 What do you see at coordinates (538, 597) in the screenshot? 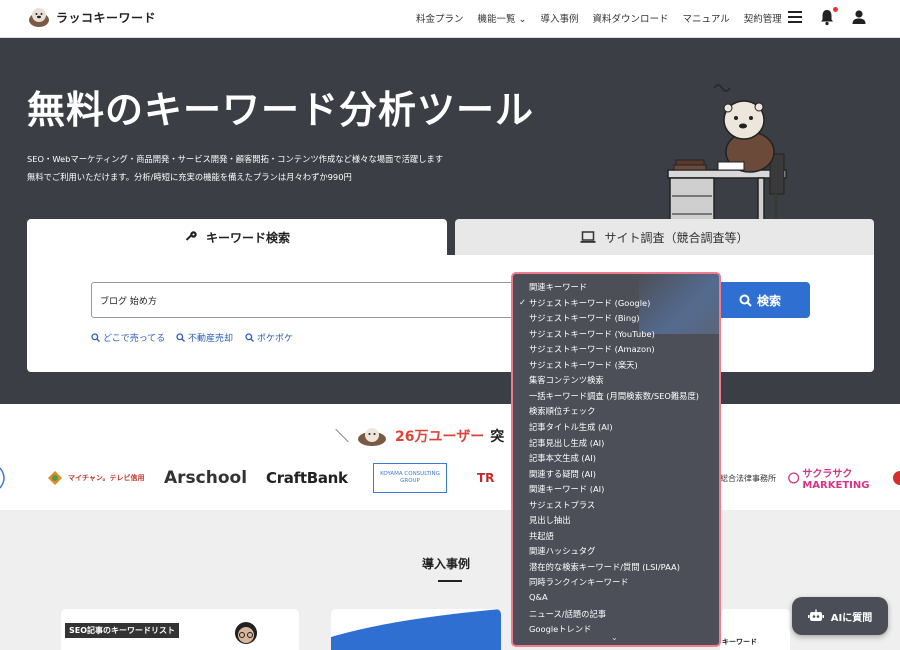
I see `dropdown-option: Q&A` at bounding box center [538, 597].